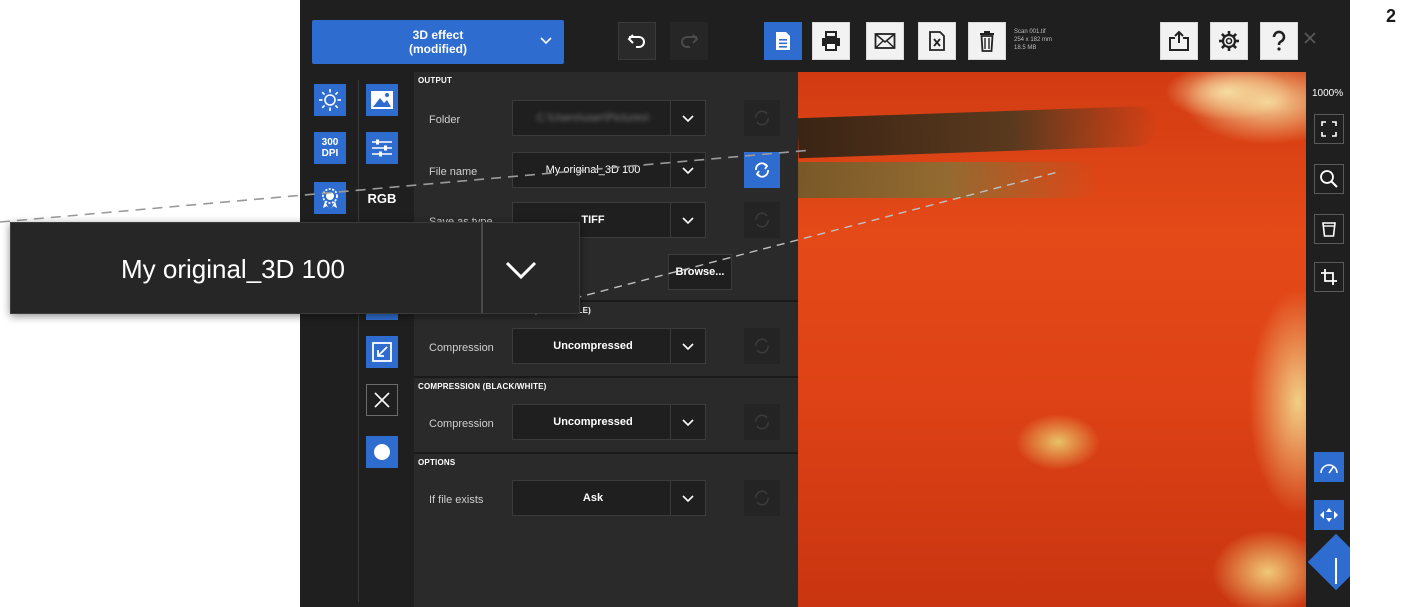 Image resolution: width=1414 pixels, height=607 pixels. I want to click on restoration-tool, so click(330, 198).